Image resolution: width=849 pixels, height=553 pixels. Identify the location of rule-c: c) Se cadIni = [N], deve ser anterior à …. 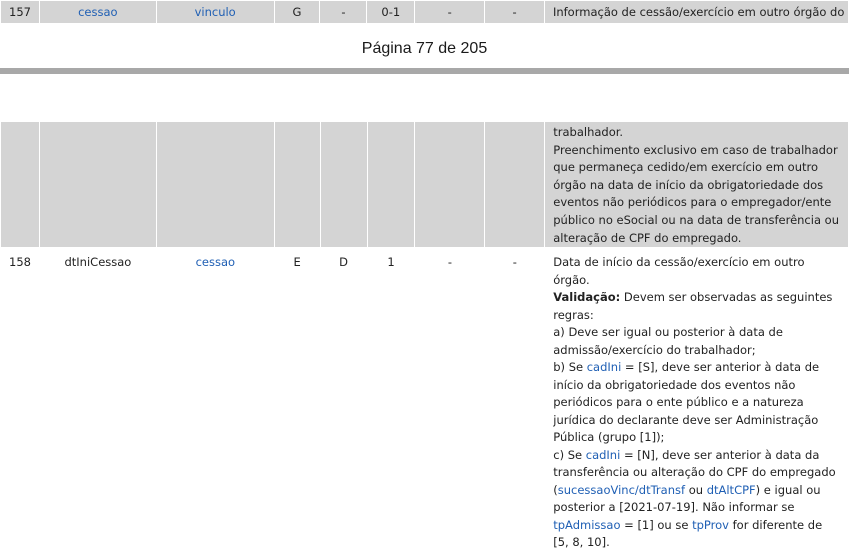
(694, 498).